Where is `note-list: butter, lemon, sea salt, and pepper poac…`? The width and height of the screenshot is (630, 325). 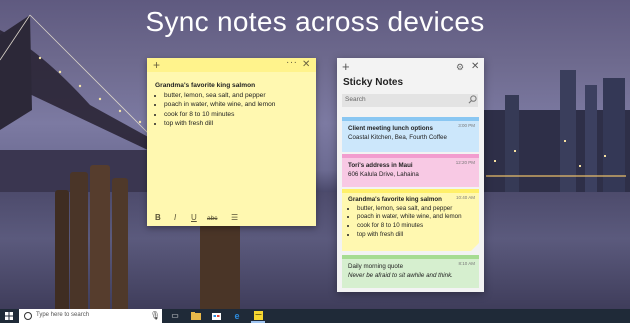
note-list: butter, lemon, sea salt, and pepper poac… is located at coordinates (231, 109).